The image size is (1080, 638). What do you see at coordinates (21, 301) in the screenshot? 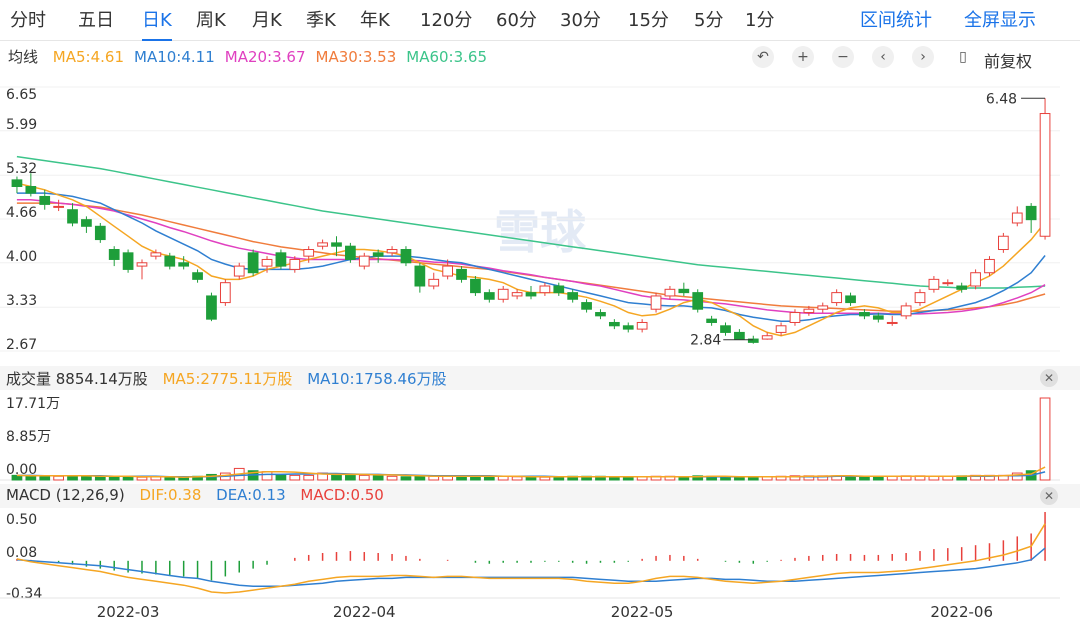
I see `price-tick-label: 3.33` at bounding box center [21, 301].